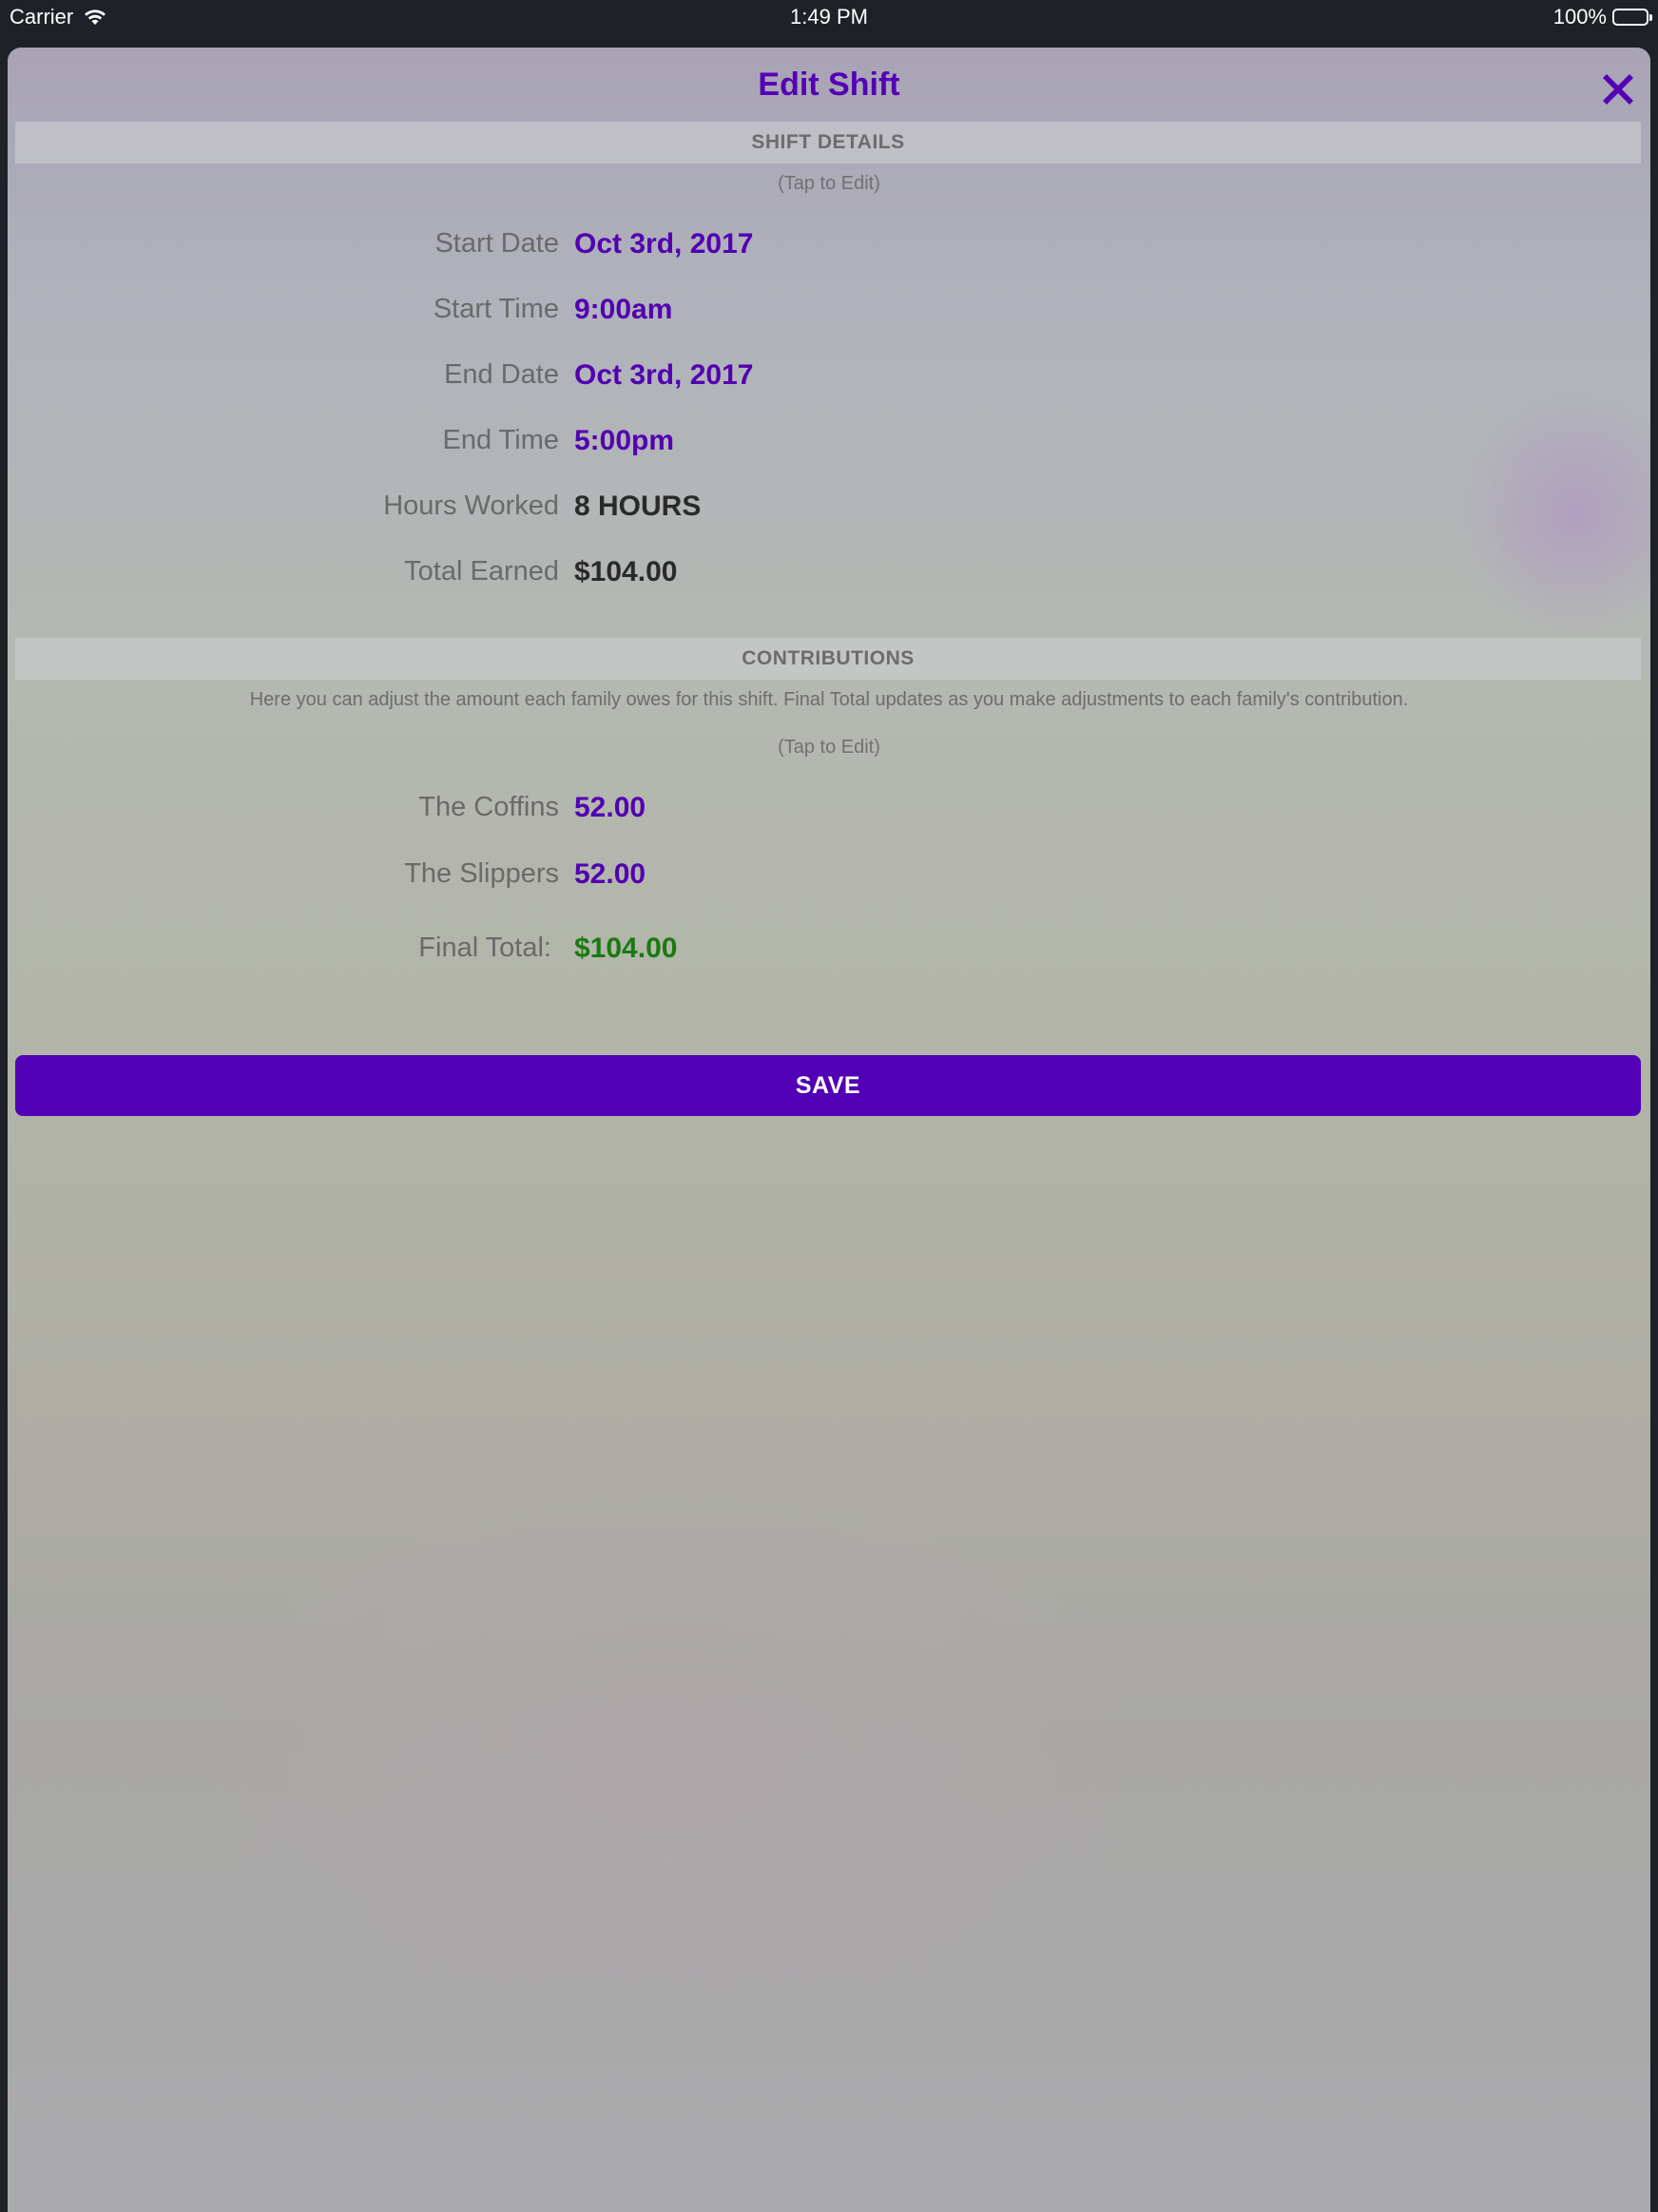 This screenshot has height=2212, width=1658. What do you see at coordinates (626, 948) in the screenshot?
I see `final-total-value: $104.00` at bounding box center [626, 948].